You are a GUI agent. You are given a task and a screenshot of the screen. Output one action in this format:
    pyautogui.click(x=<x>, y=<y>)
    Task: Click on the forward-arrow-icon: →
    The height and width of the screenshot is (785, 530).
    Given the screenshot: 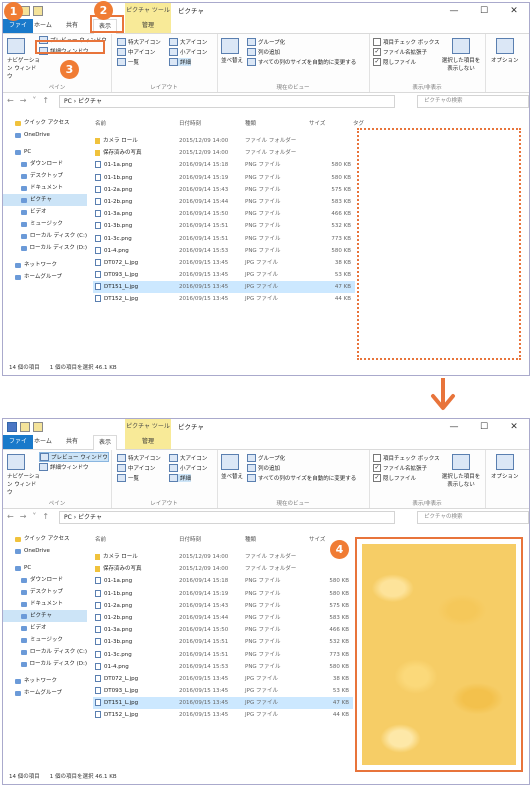 What is the action you would take?
    pyautogui.click(x=23, y=100)
    